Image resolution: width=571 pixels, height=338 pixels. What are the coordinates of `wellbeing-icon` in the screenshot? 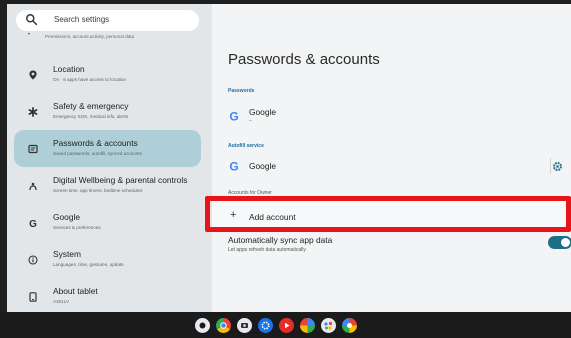 It's located at (33, 186).